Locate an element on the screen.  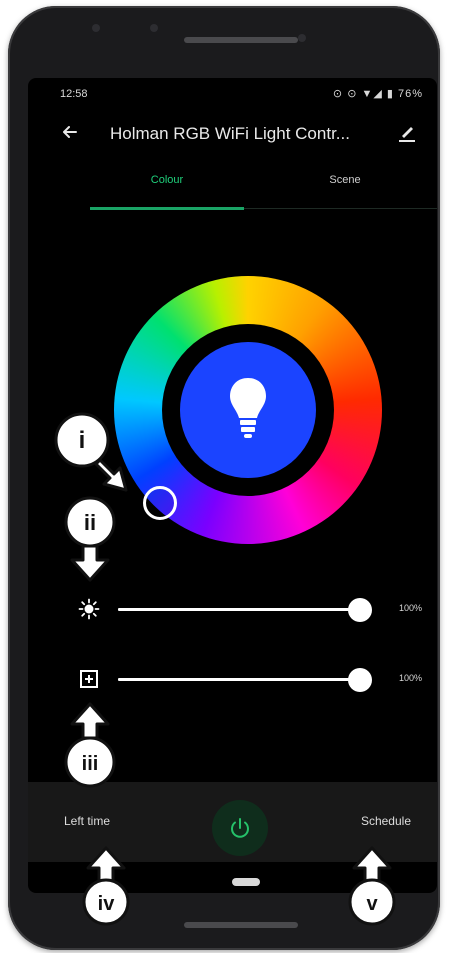
center-color-button is located at coordinates (248, 410).